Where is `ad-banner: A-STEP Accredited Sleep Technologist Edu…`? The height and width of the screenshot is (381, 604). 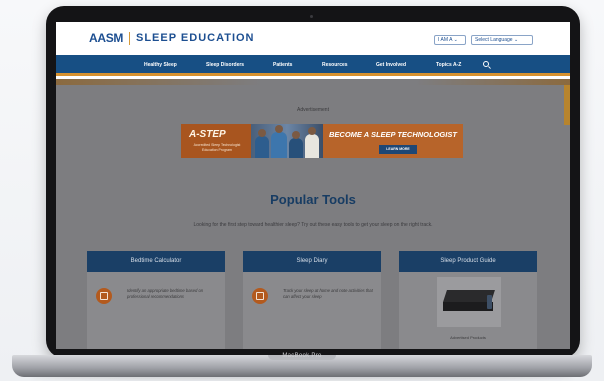
ad-banner: A-STEP Accredited Sleep Technologist Edu… is located at coordinates (322, 141).